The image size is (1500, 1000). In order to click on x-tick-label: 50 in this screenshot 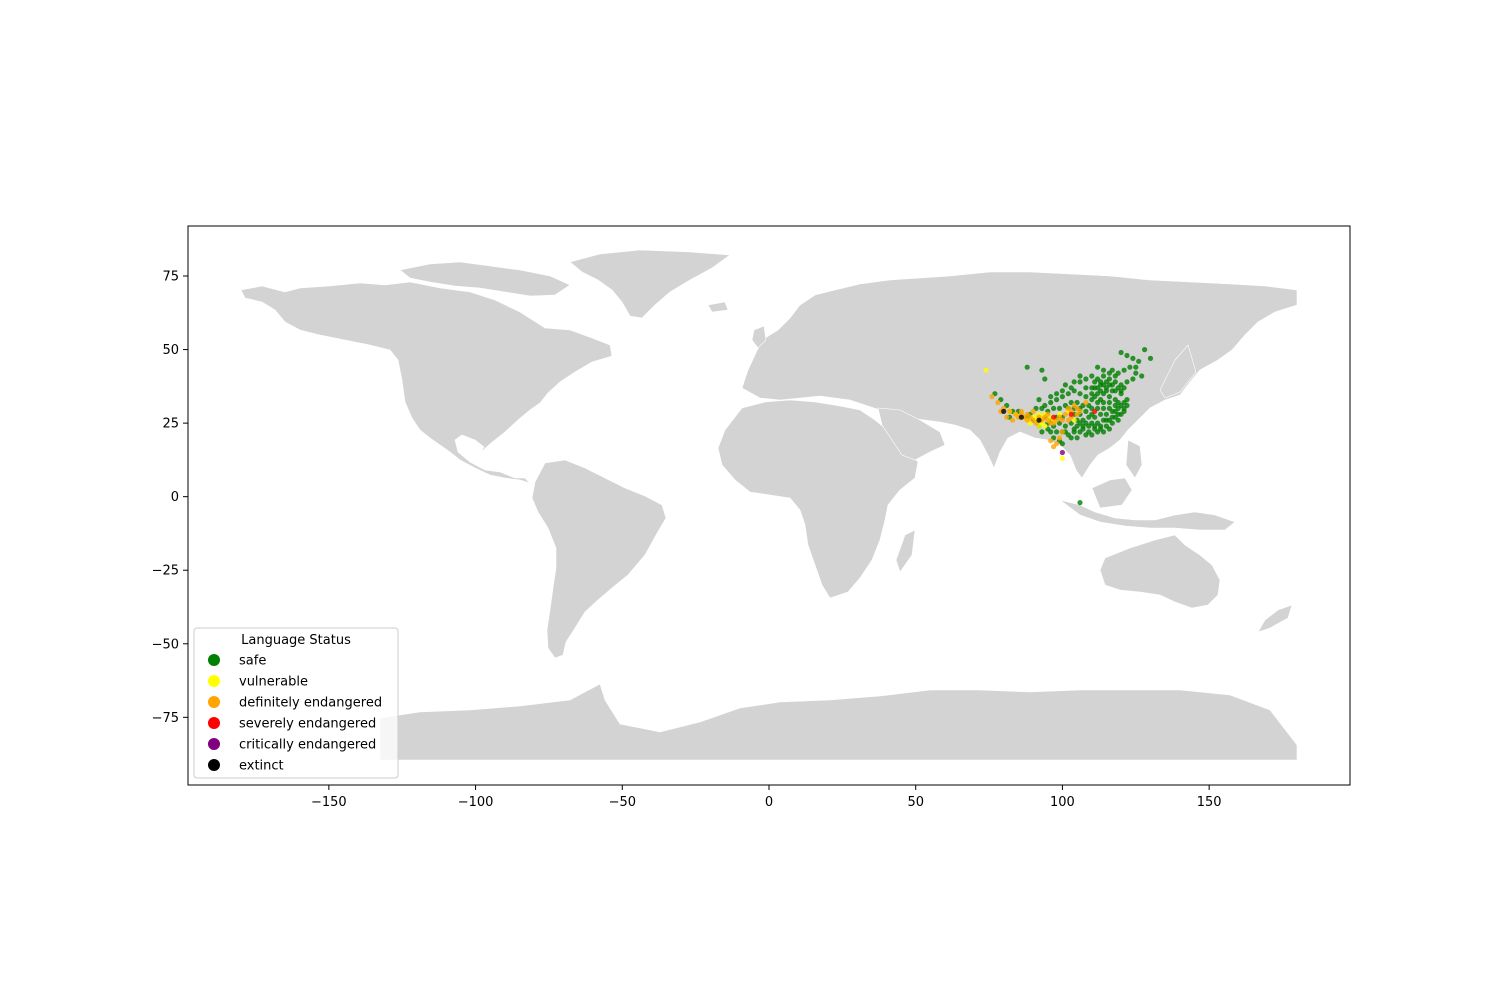, I will do `click(915, 802)`.